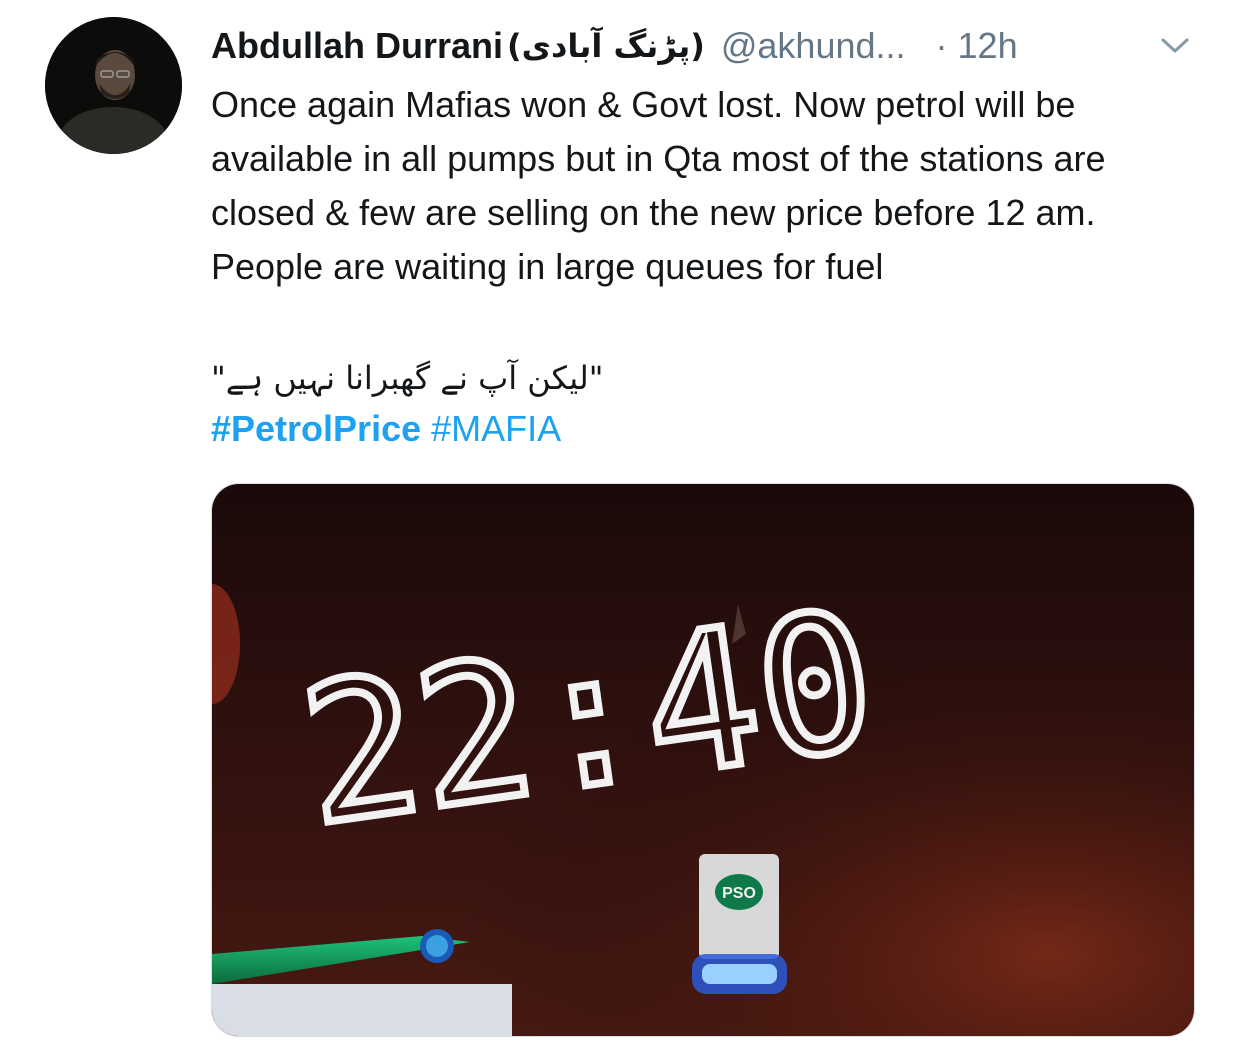 Image resolution: width=1242 pixels, height=1057 pixels. Describe the element at coordinates (988, 46) in the screenshot. I see `timestamp: 12h` at that location.